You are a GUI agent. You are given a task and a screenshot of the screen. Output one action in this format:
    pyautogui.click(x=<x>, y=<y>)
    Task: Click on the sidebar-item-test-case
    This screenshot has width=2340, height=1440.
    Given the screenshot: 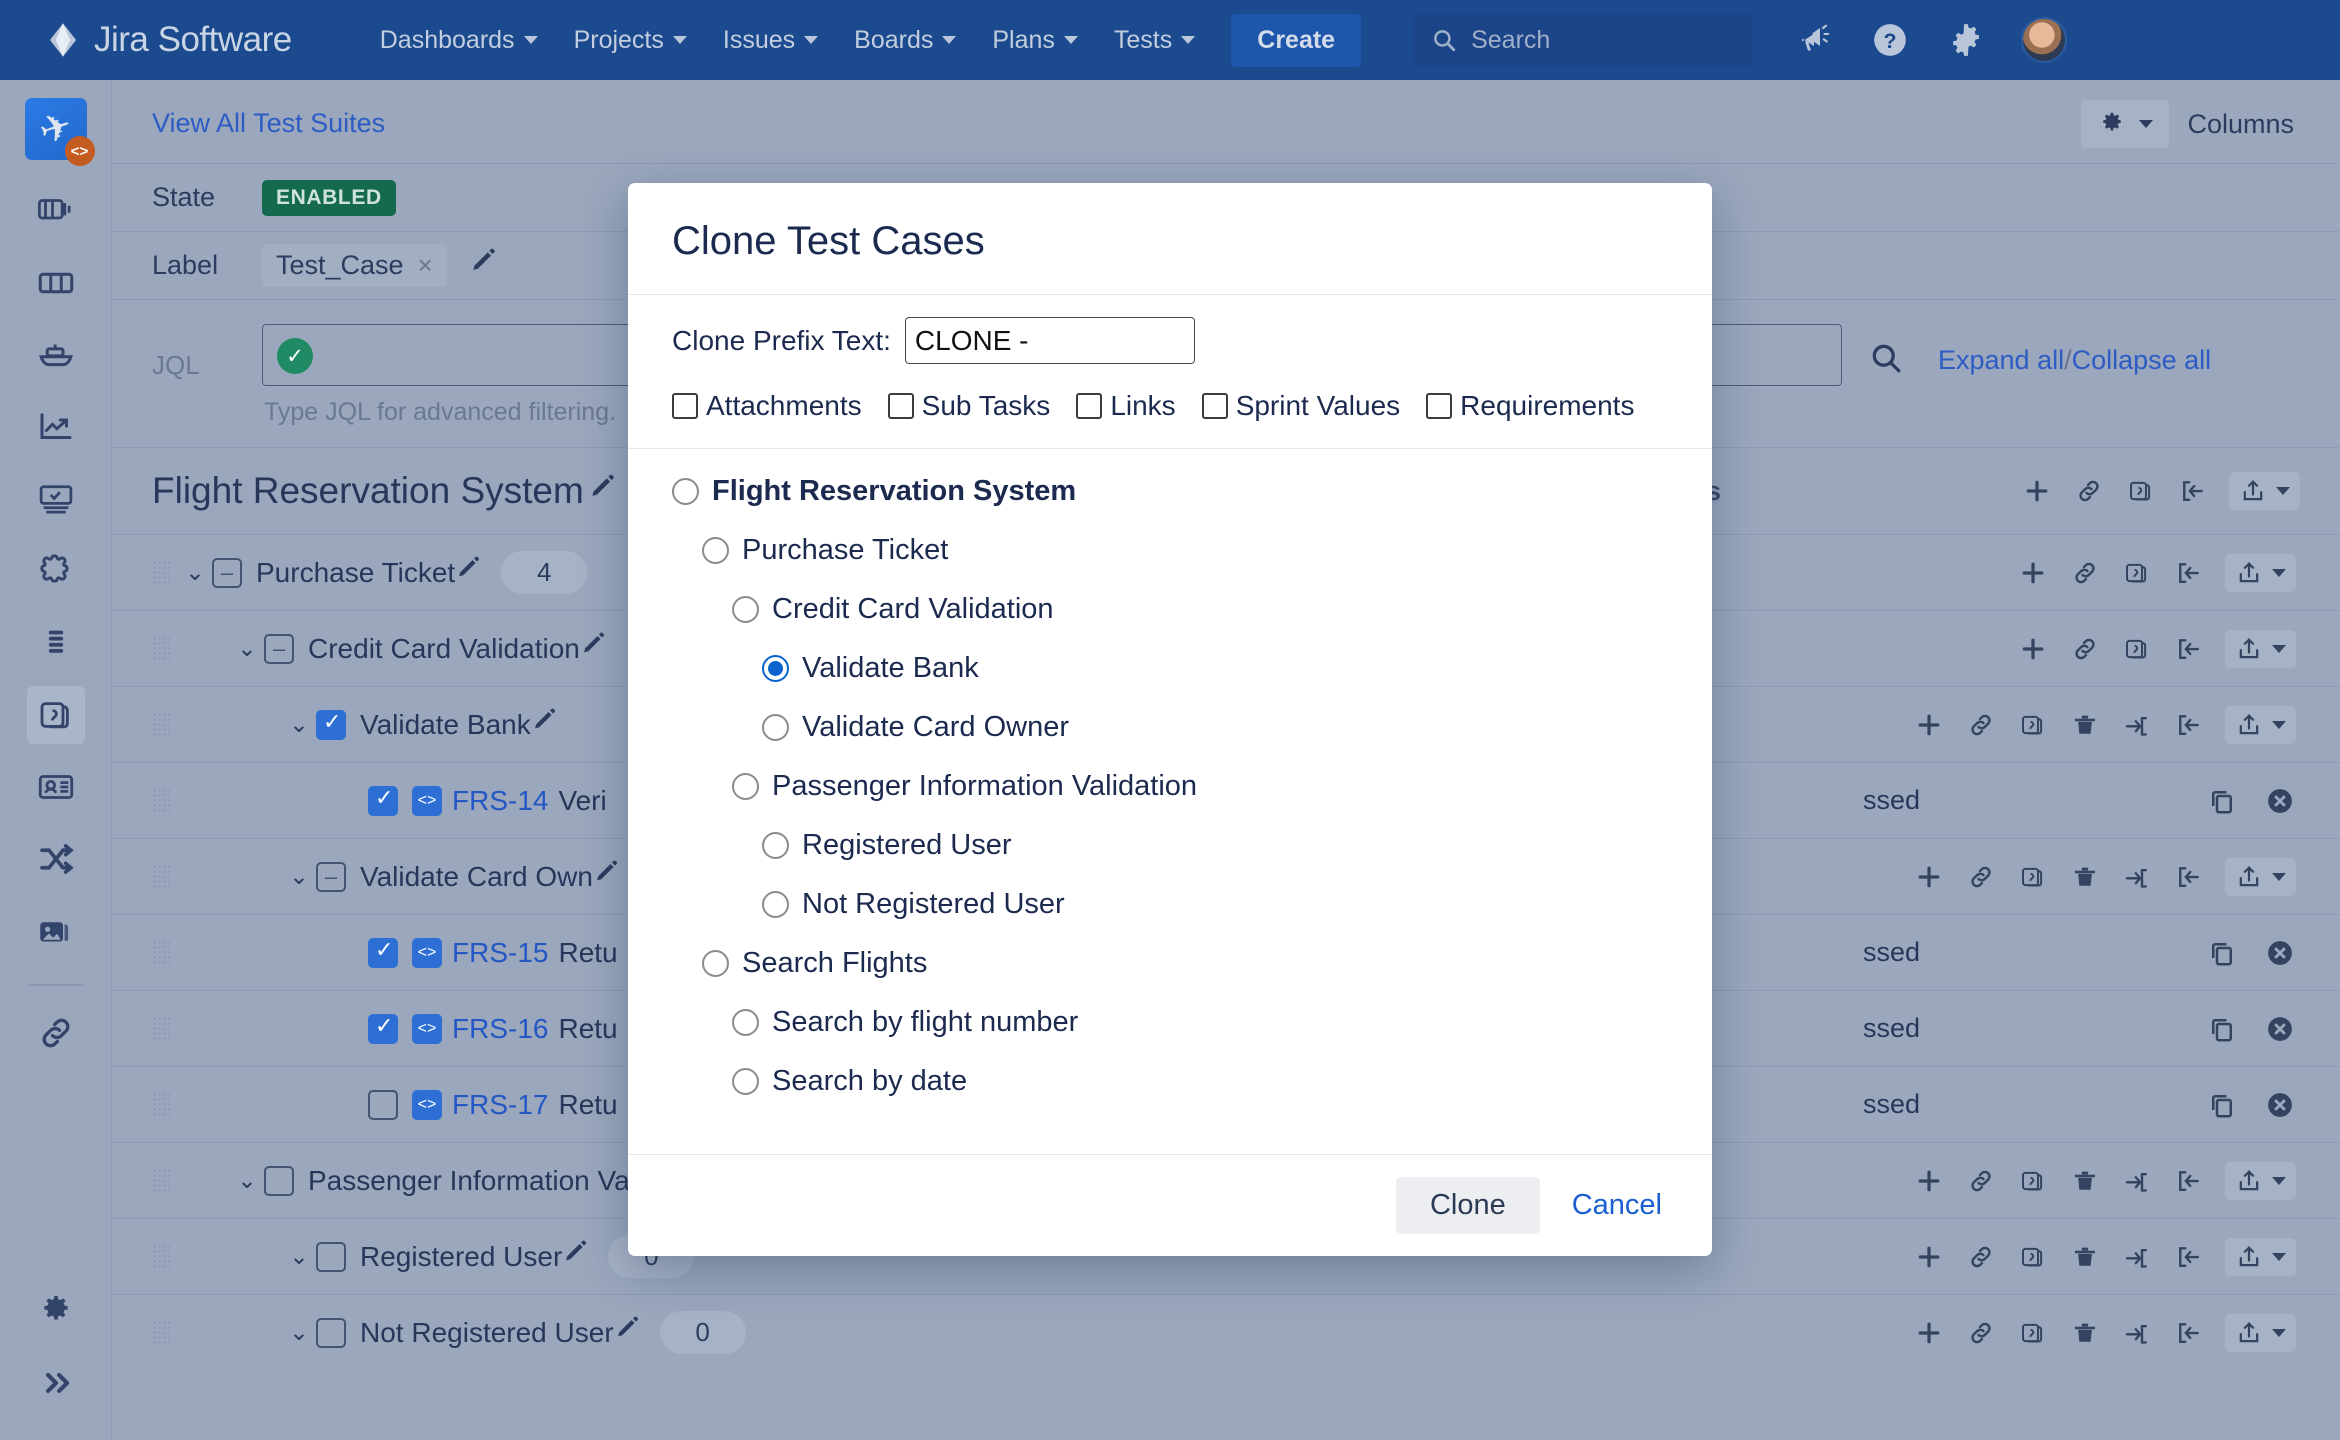 What is the action you would take?
    pyautogui.click(x=56, y=787)
    